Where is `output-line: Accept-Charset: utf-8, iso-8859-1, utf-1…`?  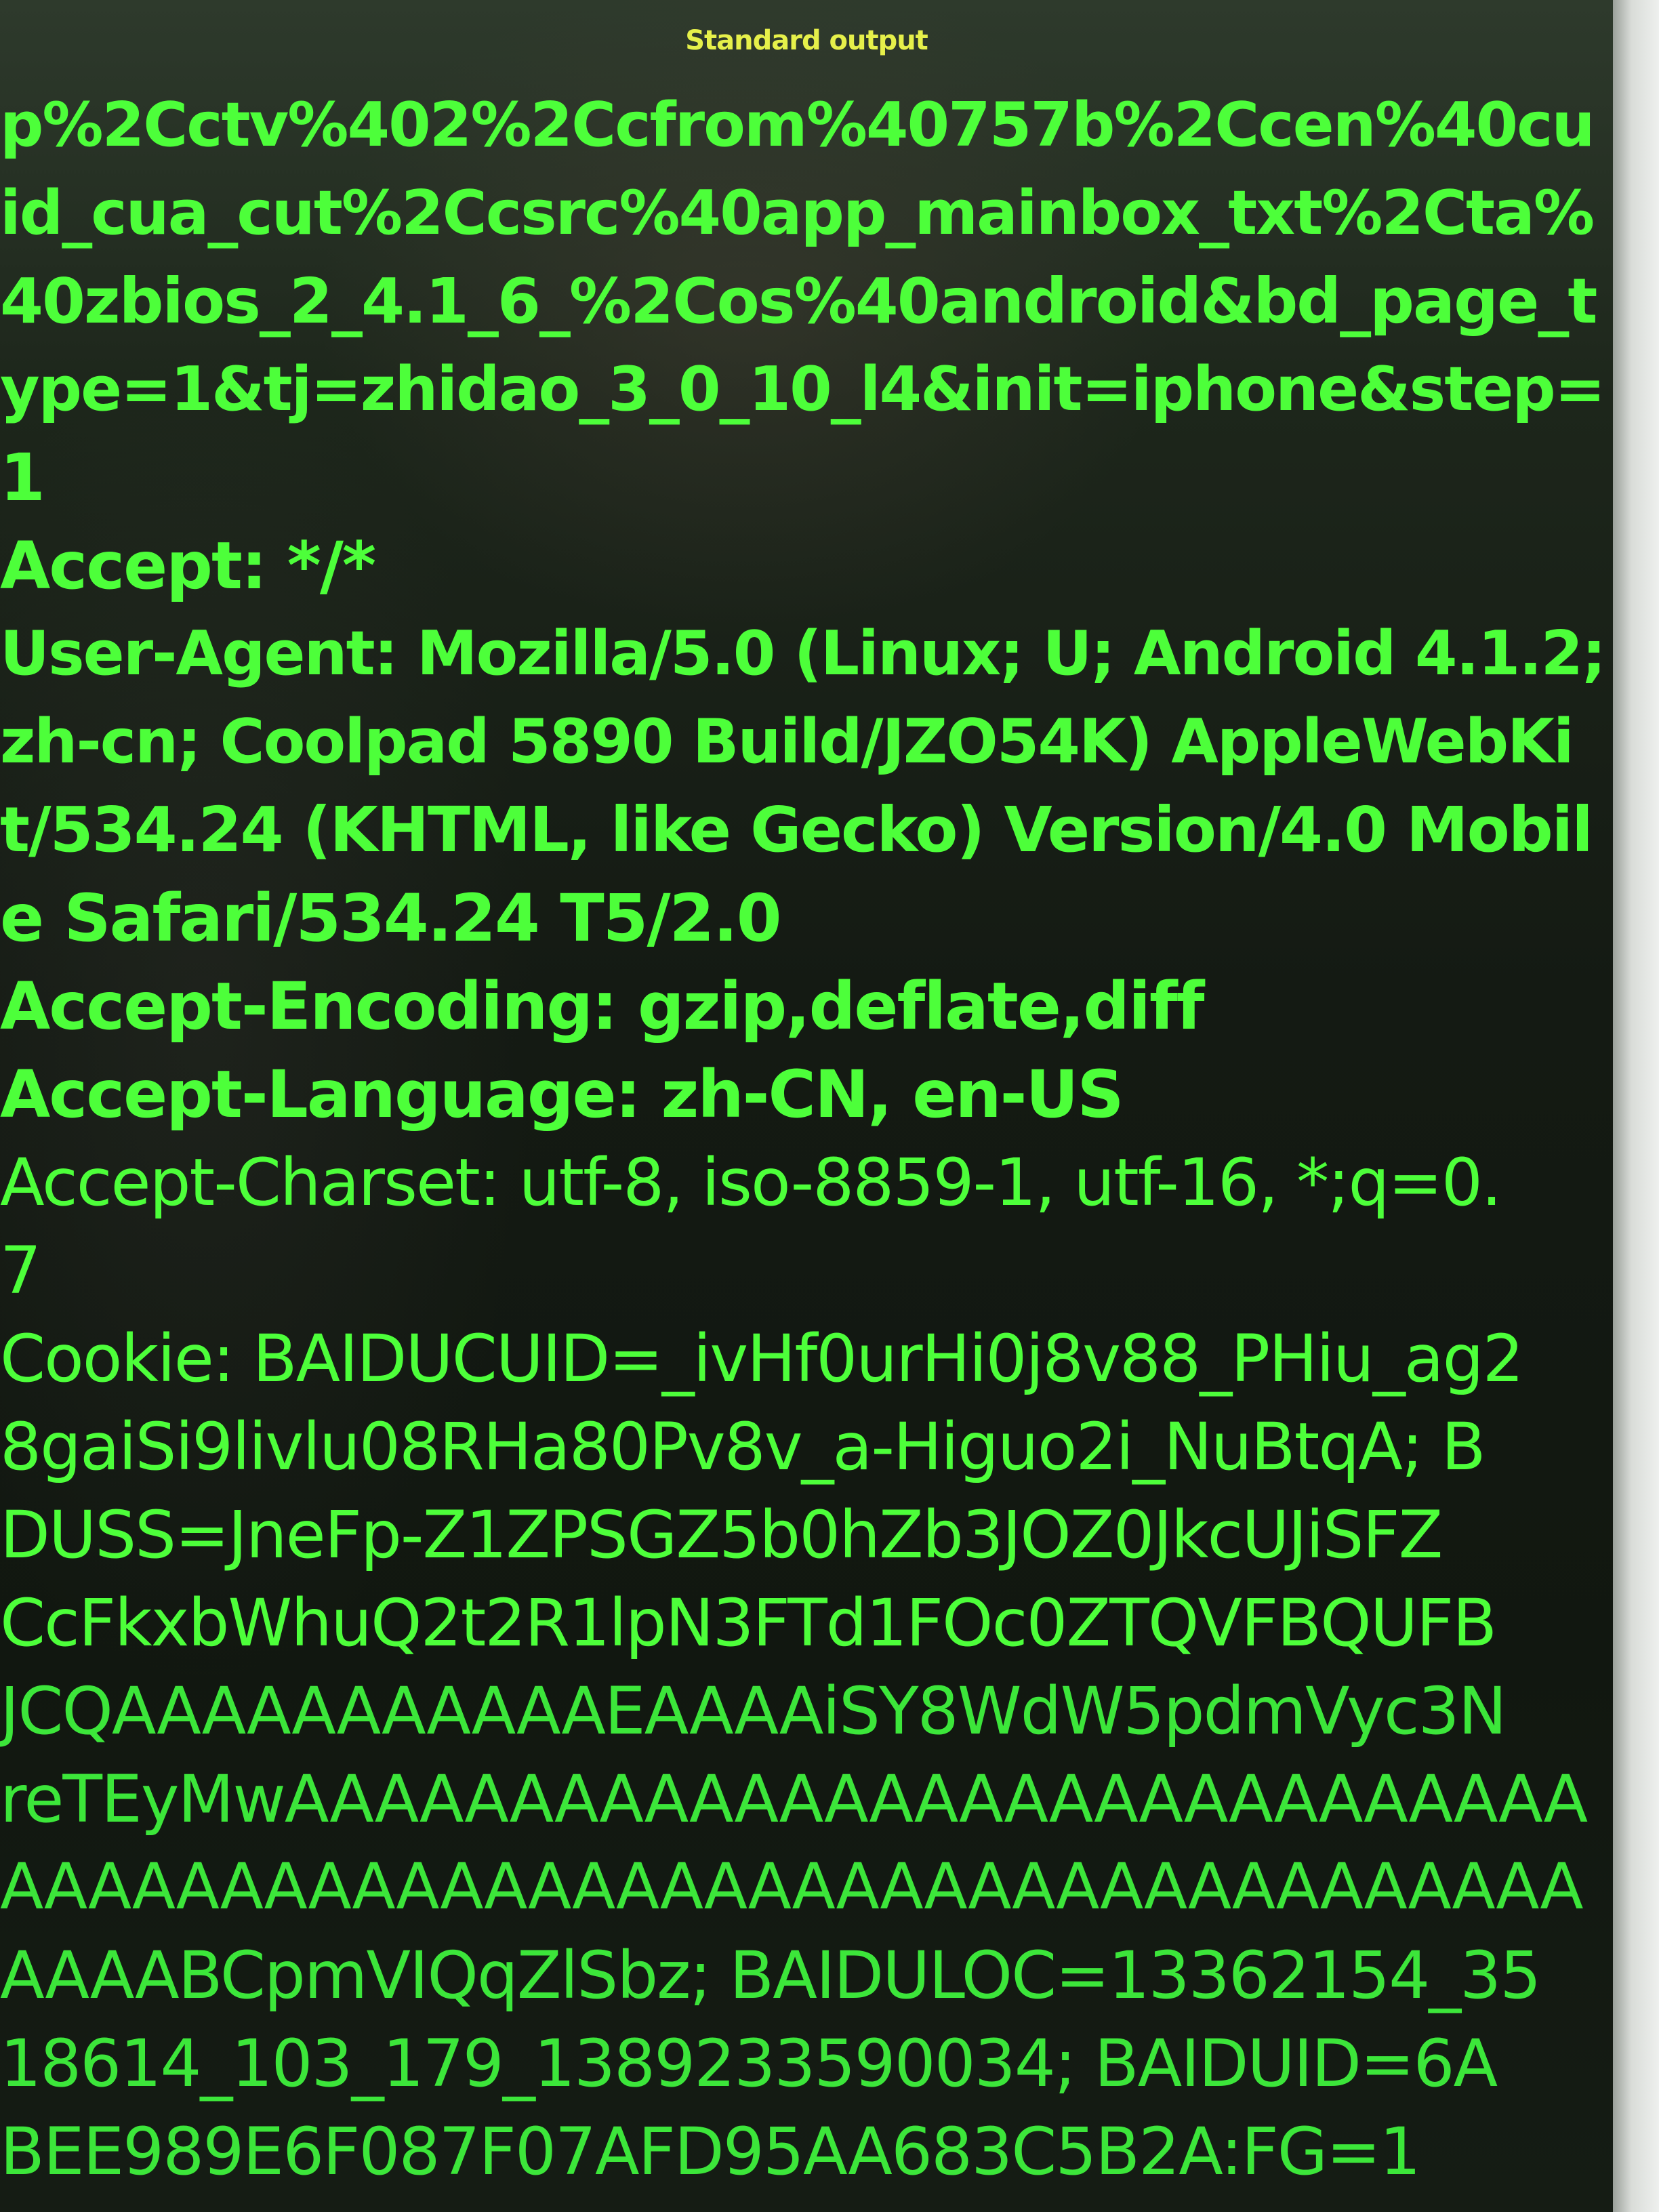 output-line: Accept-Charset: utf-8, iso-8859-1, utf-1… is located at coordinates (751, 1183).